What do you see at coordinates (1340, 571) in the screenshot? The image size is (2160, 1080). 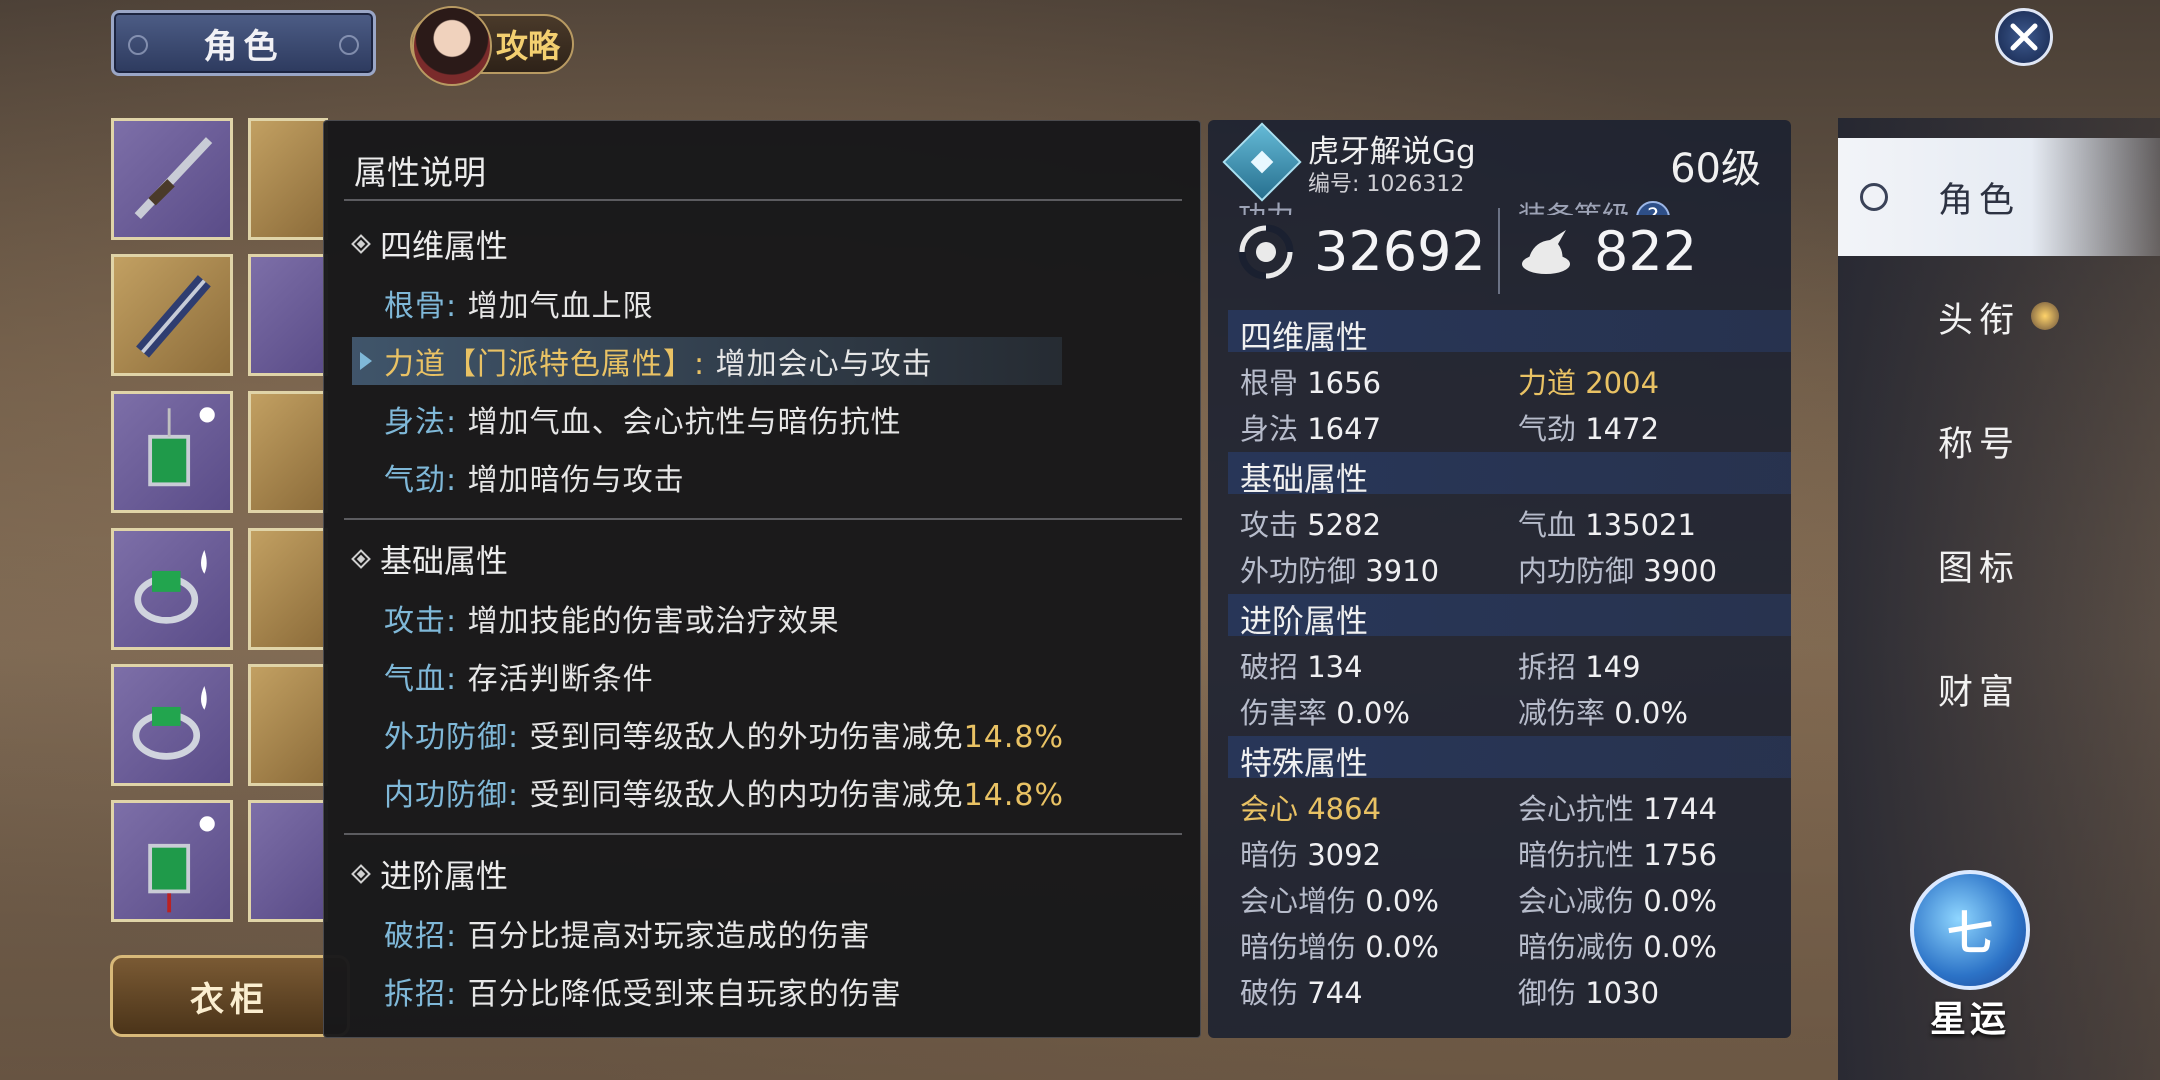 I see `stat-item: 外功防御 3910` at bounding box center [1340, 571].